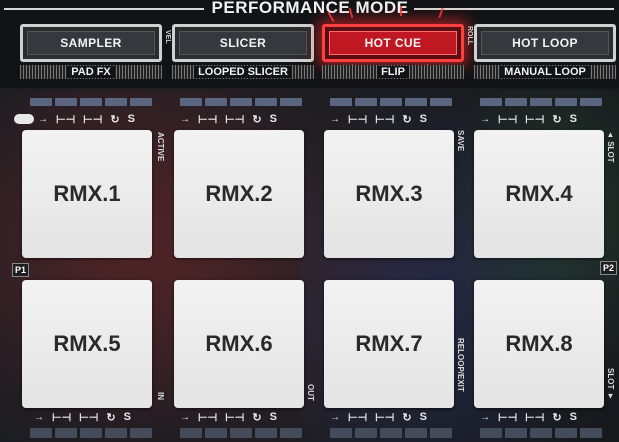 The image size is (619, 442). I want to click on title-rule-left, so click(104, 9).